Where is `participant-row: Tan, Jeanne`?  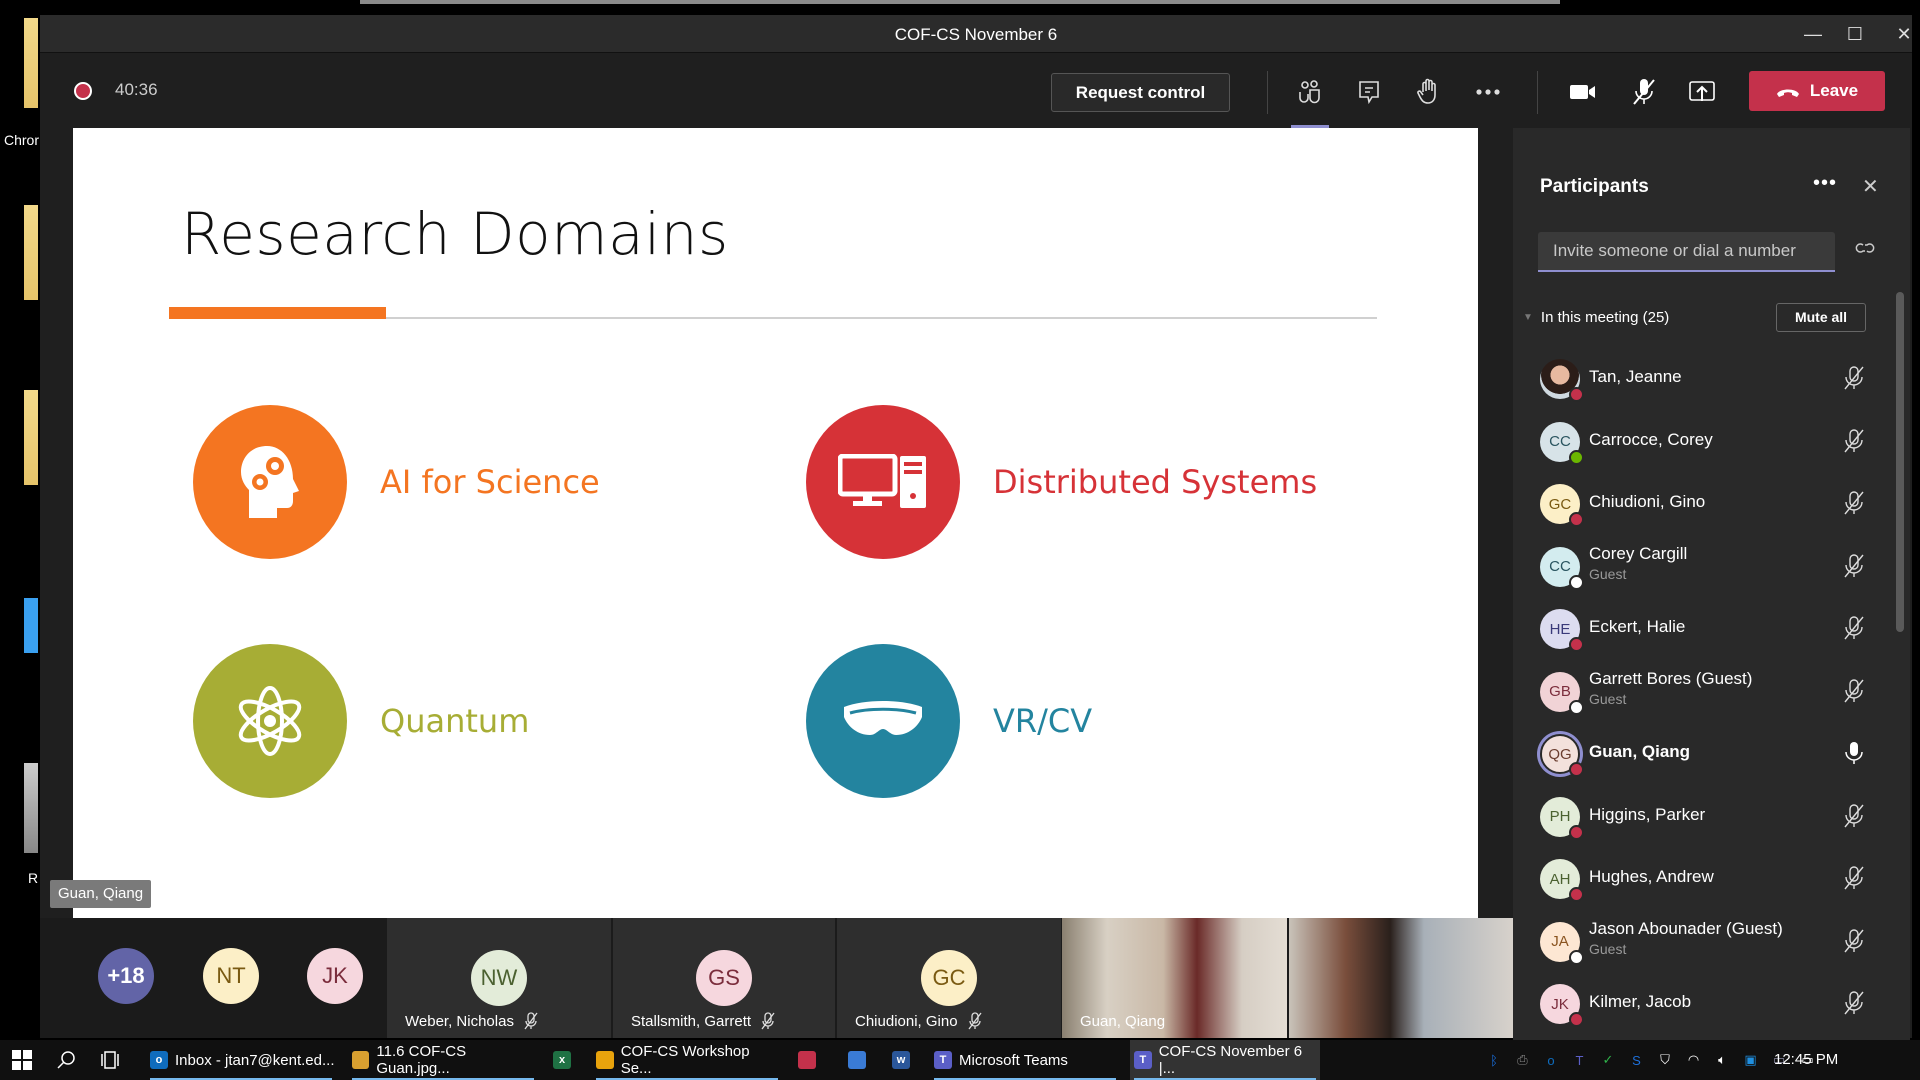
participant-row: Tan, Jeanne is located at coordinates (1703, 379).